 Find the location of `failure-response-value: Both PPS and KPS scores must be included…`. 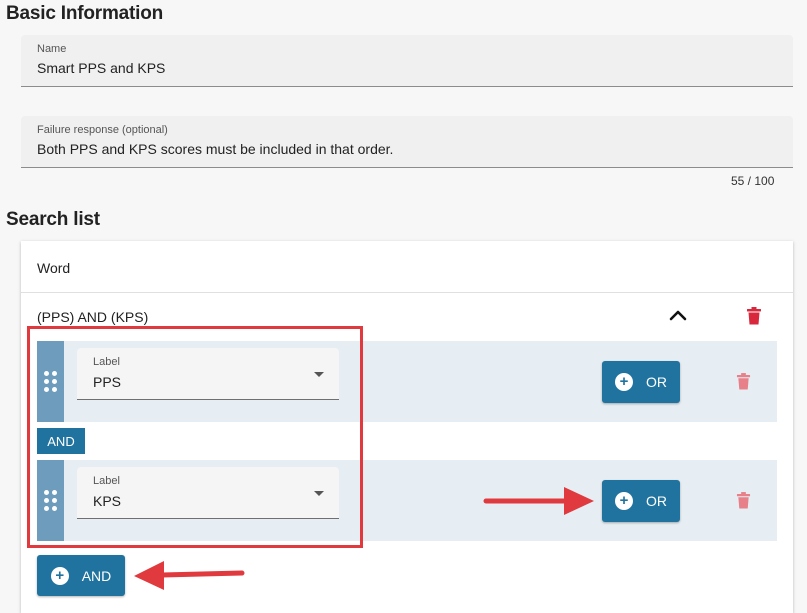

failure-response-value: Both PPS and KPS scores must be included… is located at coordinates (215, 149).